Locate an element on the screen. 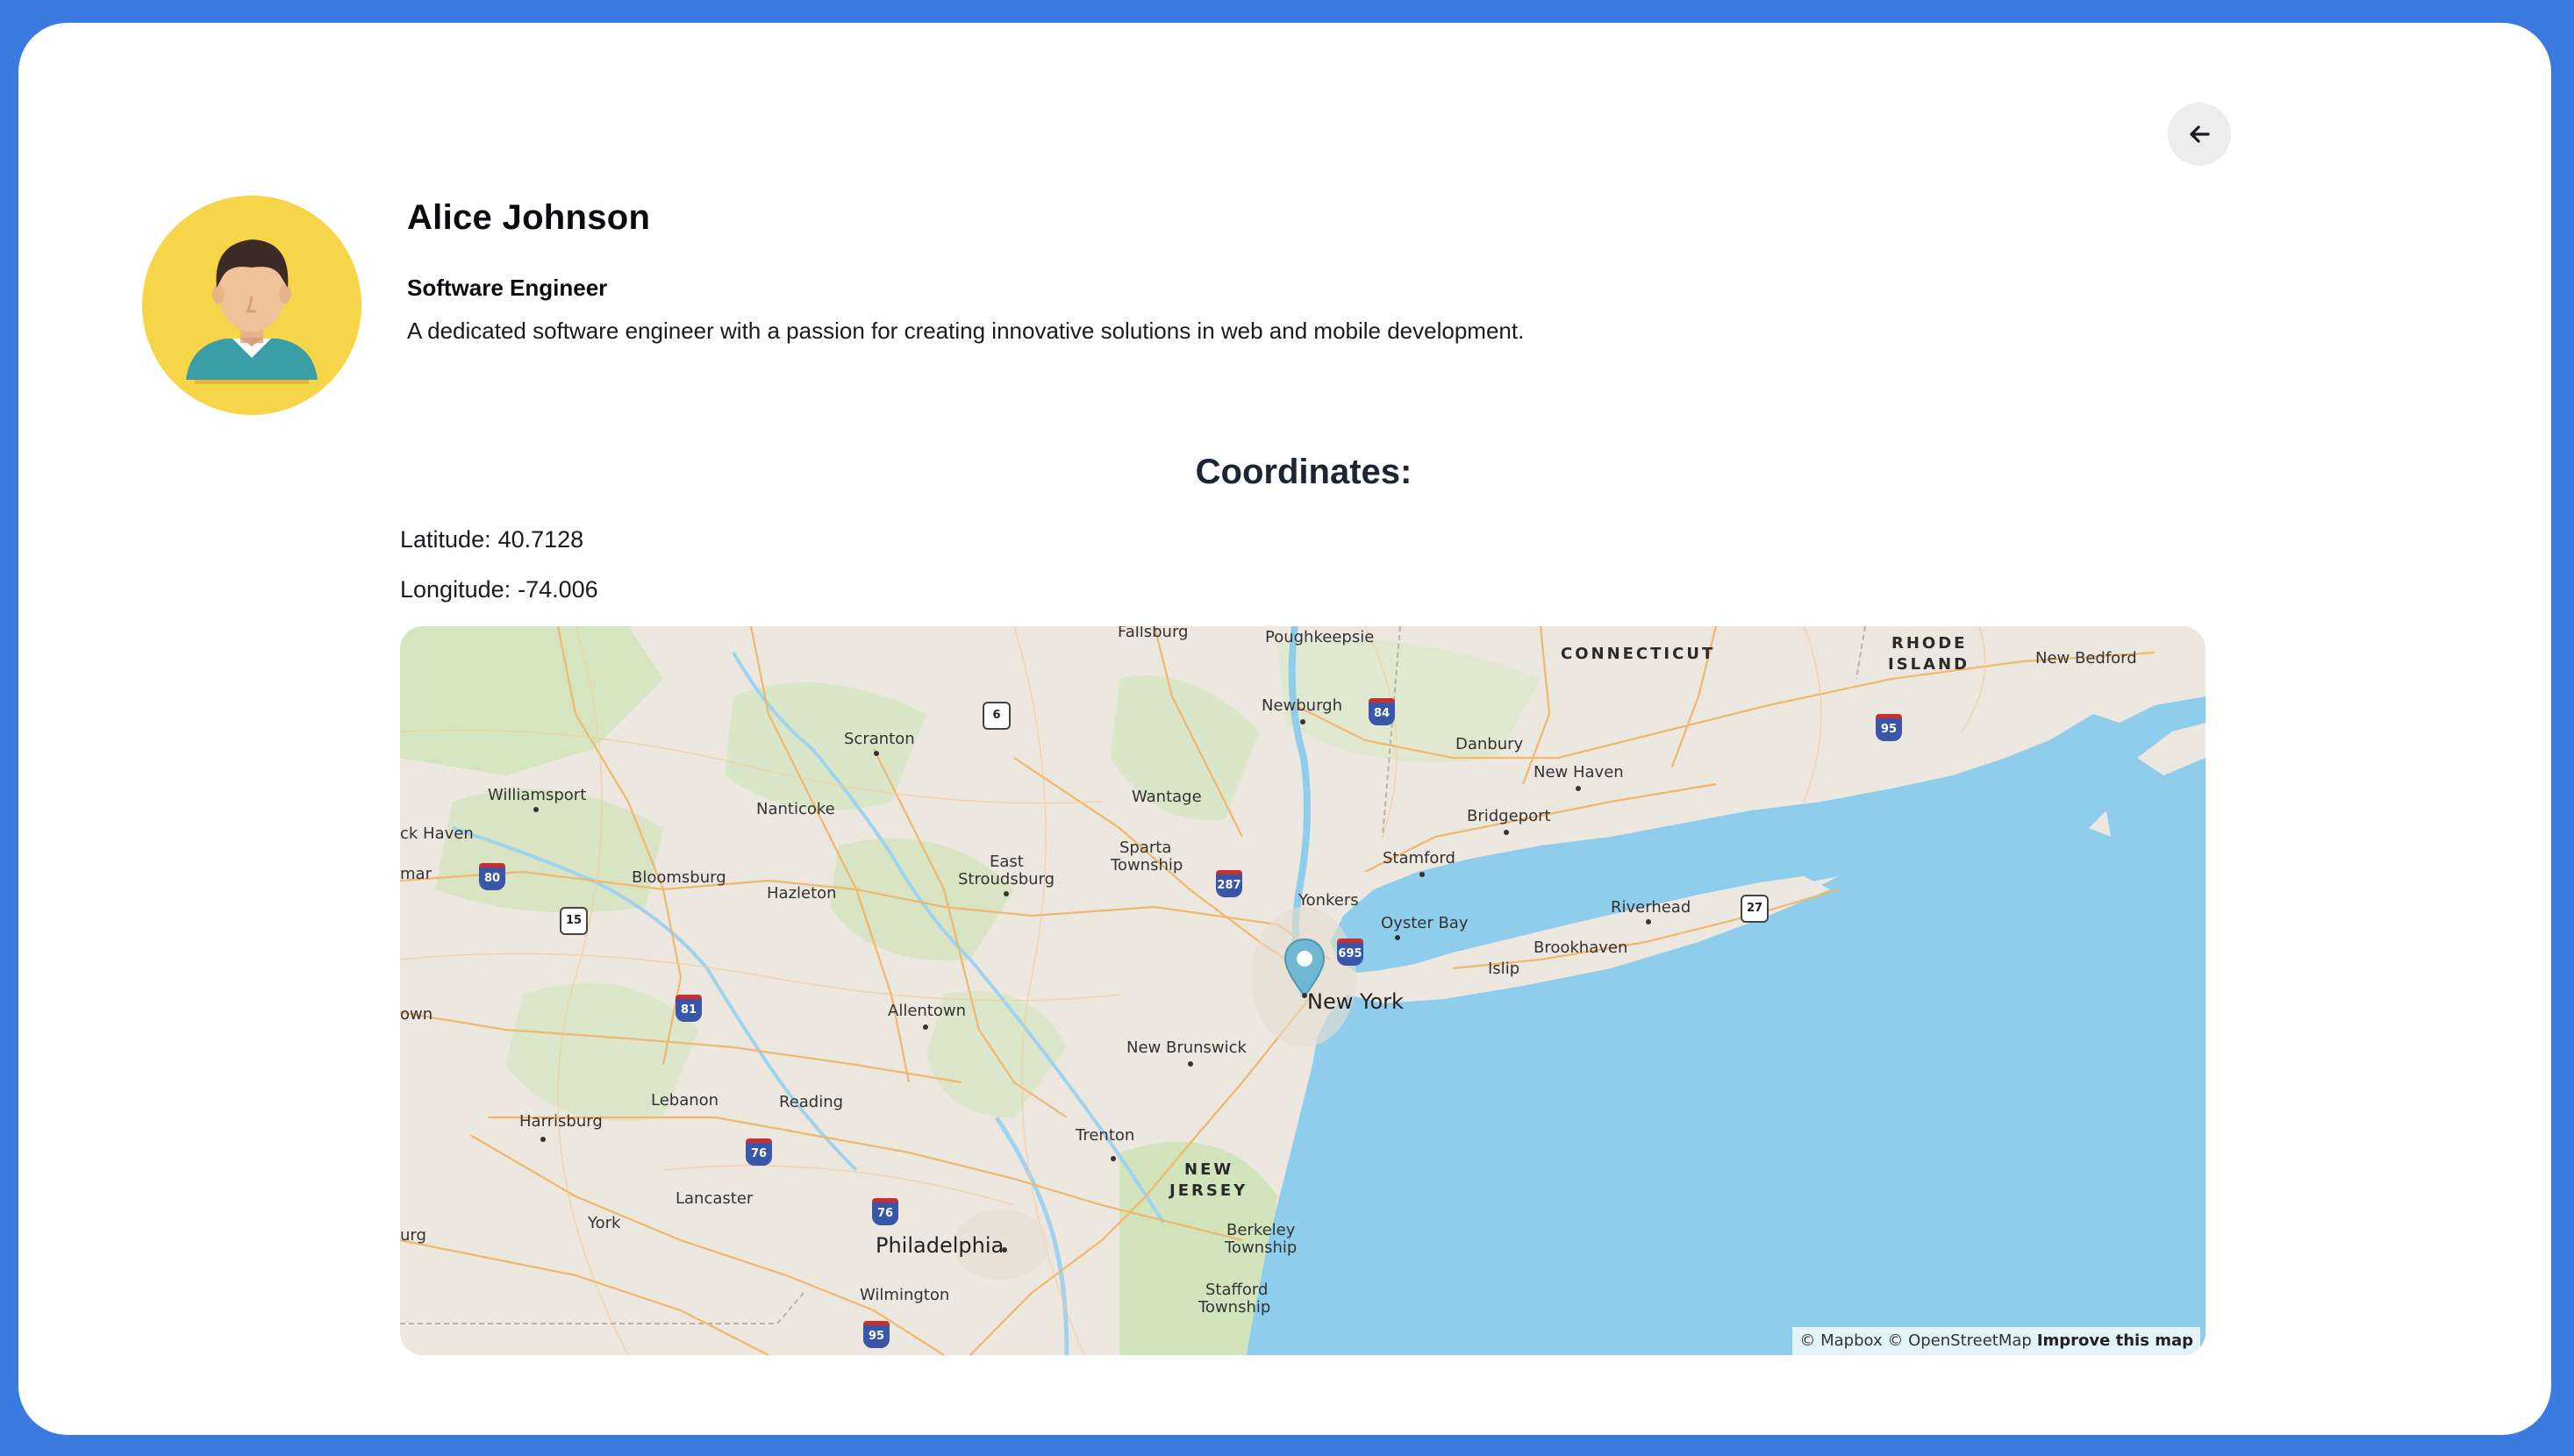  map-label-city: ck Haven is located at coordinates (437, 833).